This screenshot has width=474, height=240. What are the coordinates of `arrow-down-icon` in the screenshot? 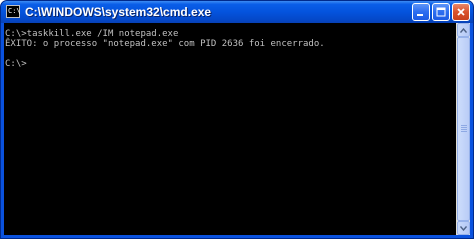 It's located at (463, 228).